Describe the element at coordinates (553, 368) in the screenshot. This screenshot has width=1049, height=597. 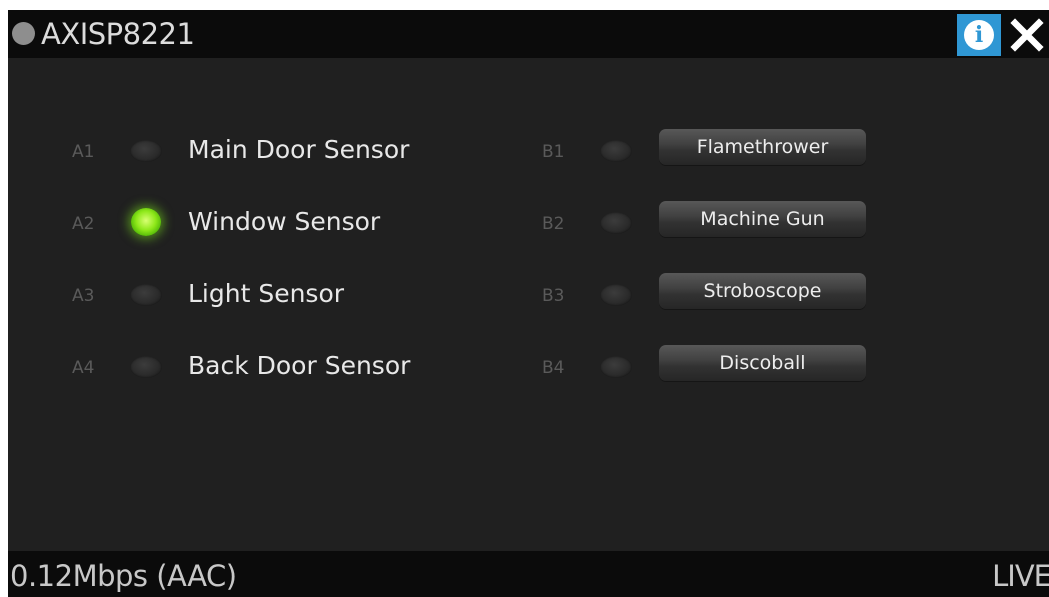
I see `output-port-label: B4` at that location.